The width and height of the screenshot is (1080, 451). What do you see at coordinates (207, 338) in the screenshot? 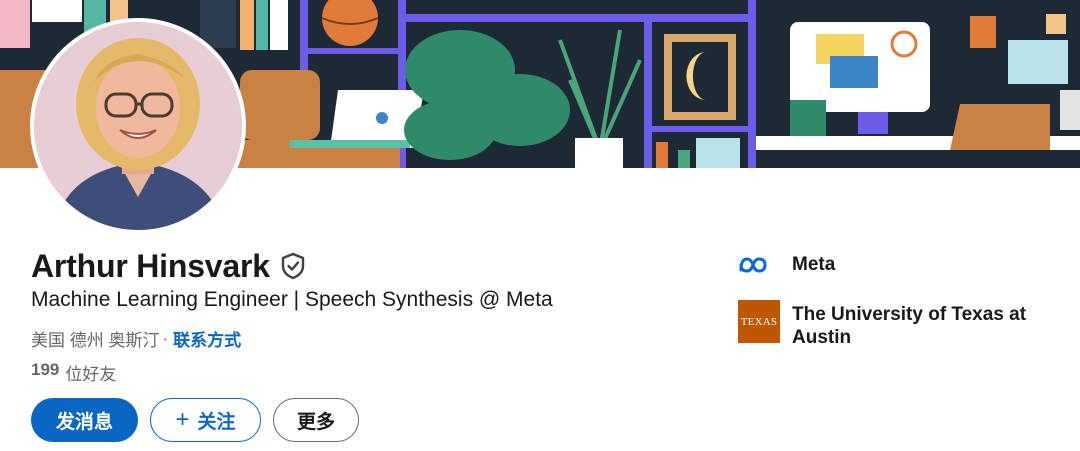
I see `contact-info-link: 联系方式` at bounding box center [207, 338].